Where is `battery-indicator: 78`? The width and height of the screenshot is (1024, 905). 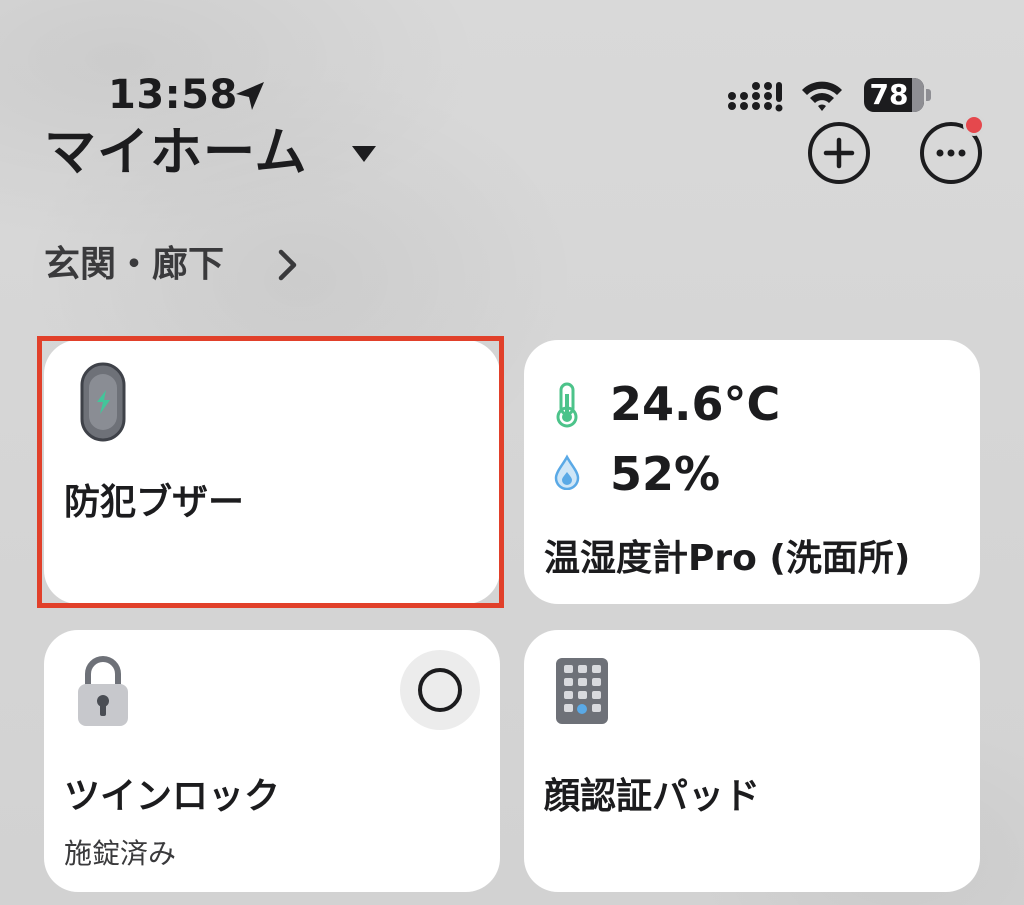
battery-indicator: 78 is located at coordinates (898, 96).